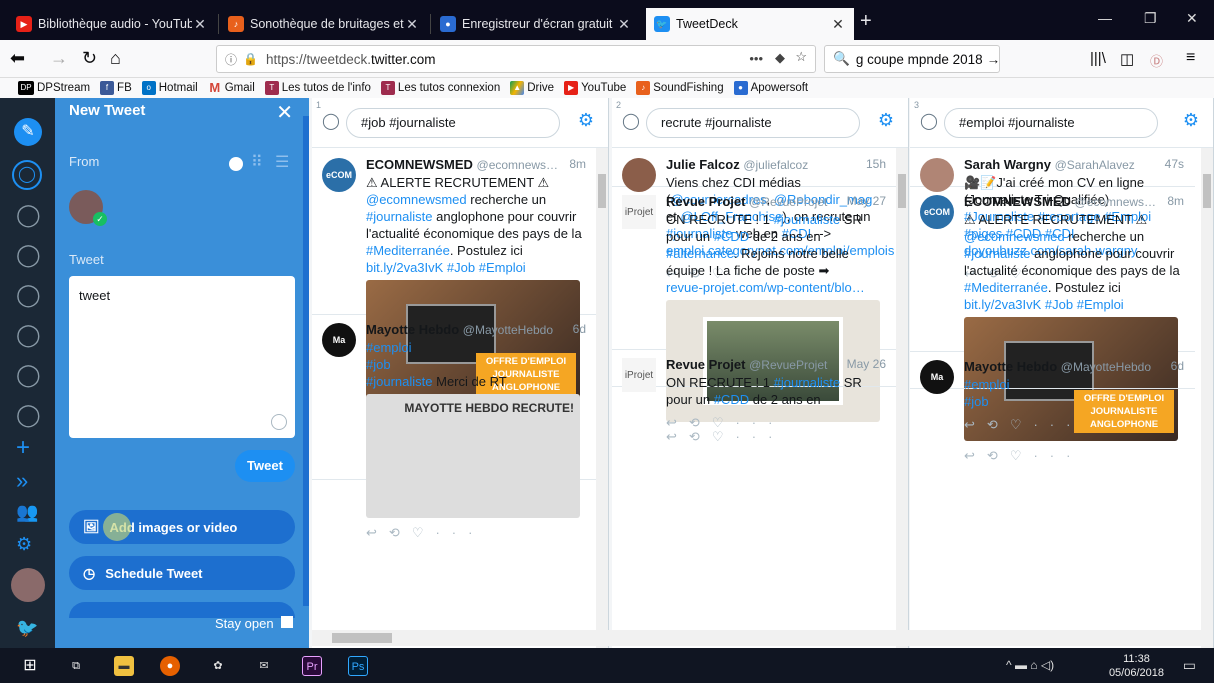 This screenshot has height=683, width=1214. I want to click on accounts-icon: 👥, so click(27, 512).